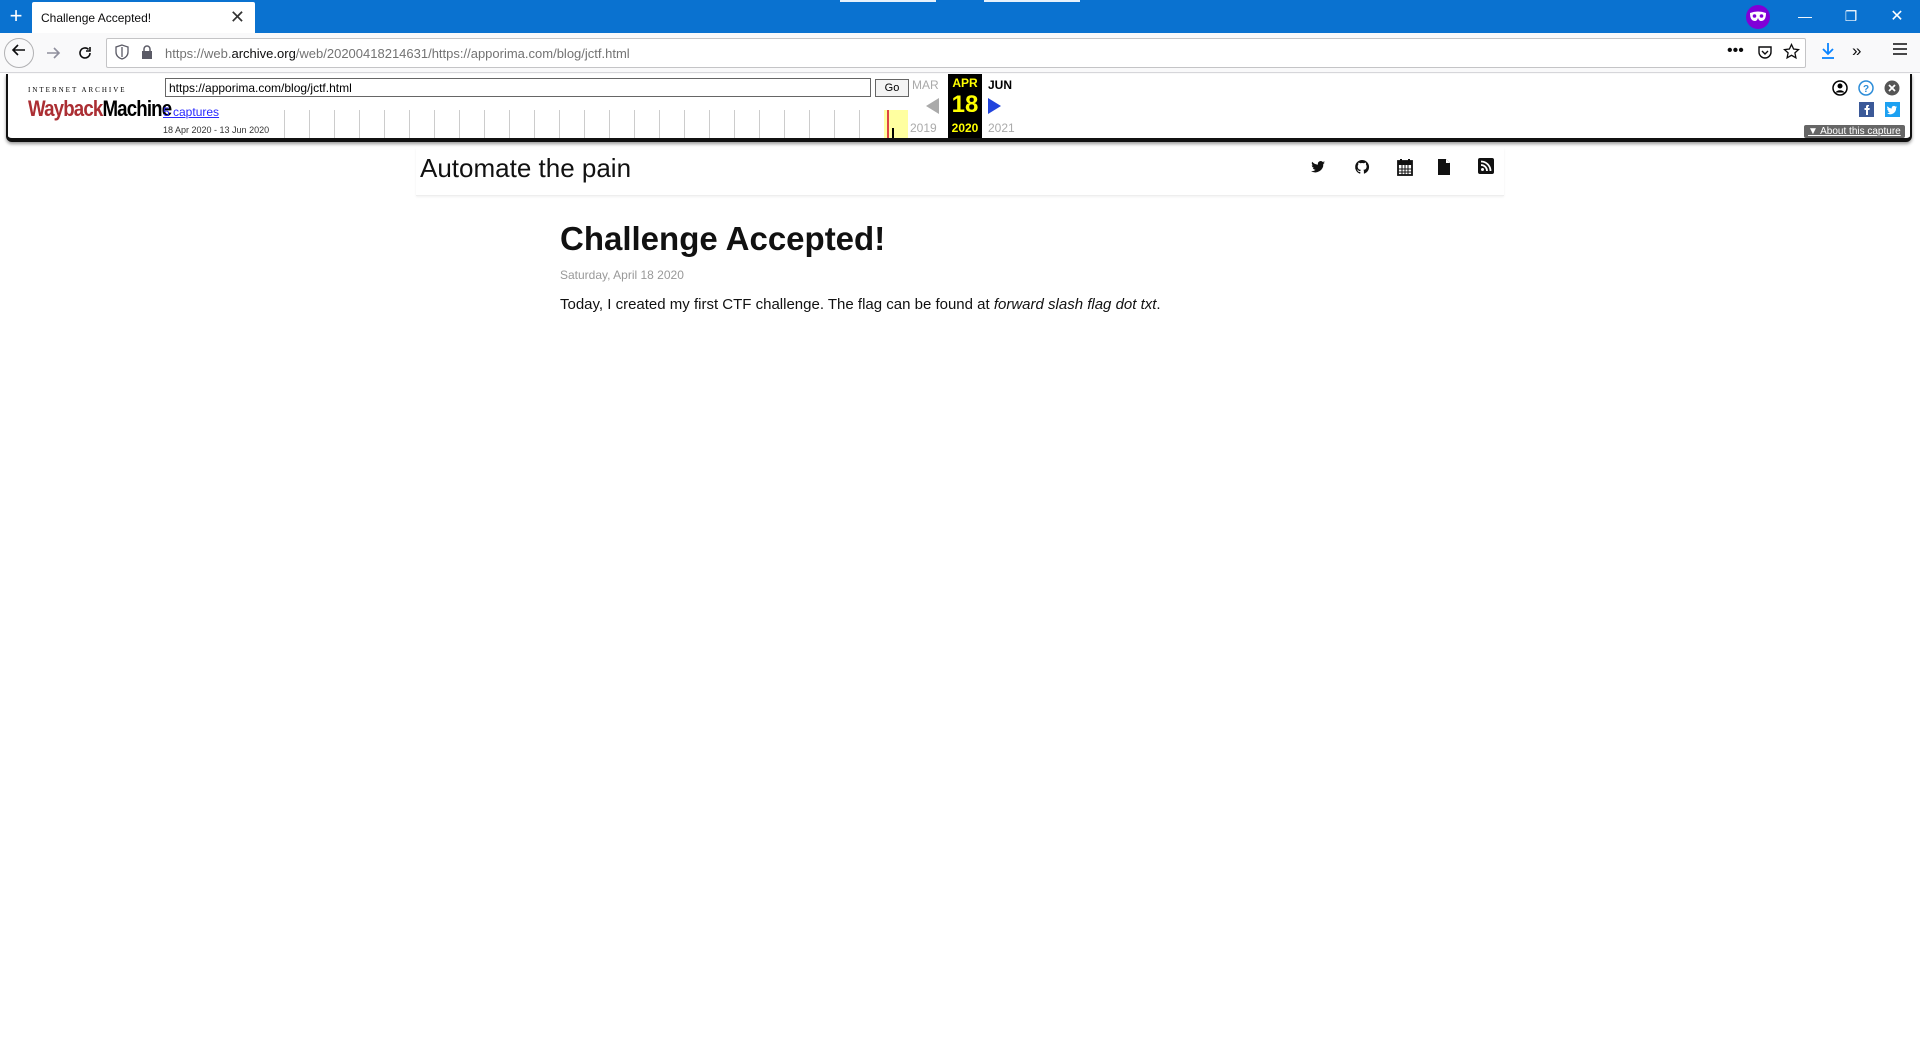  What do you see at coordinates (1001, 128) in the screenshot?
I see `next-year-label: 2021` at bounding box center [1001, 128].